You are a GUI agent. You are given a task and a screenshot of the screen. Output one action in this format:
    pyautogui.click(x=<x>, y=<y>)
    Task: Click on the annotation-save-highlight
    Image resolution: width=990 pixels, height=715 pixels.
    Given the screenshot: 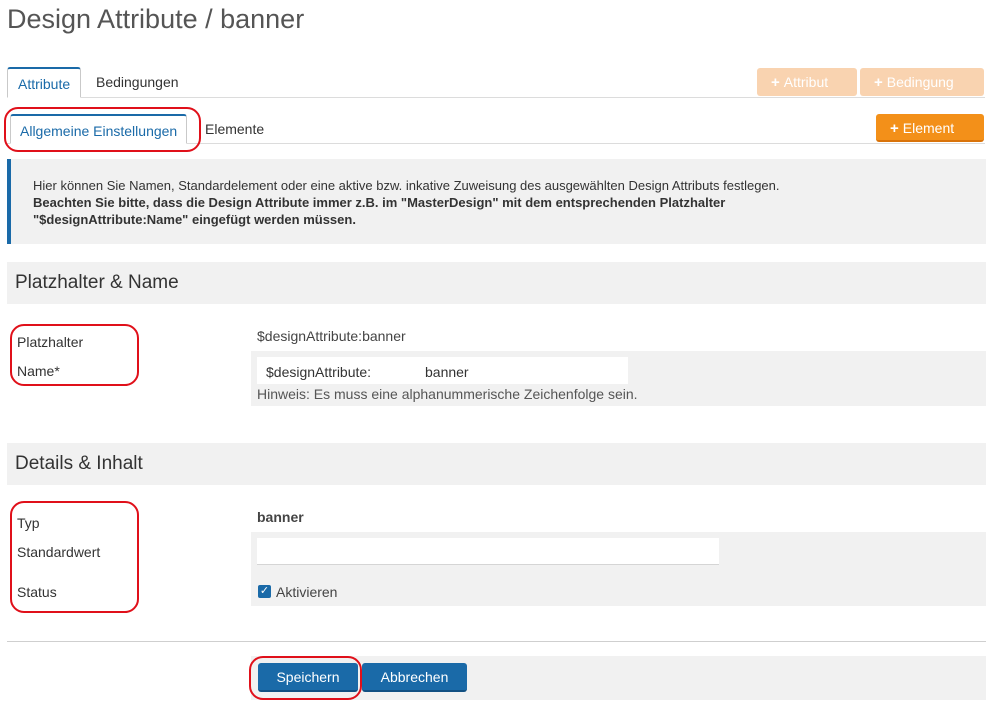 What is the action you would take?
    pyautogui.click(x=305, y=678)
    